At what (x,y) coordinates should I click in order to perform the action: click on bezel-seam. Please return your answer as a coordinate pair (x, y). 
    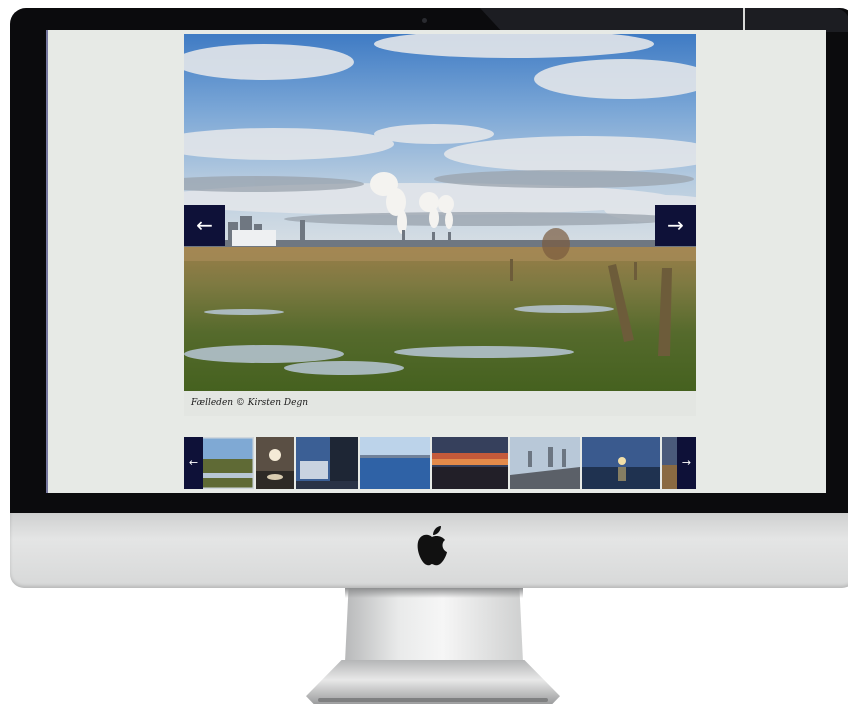
    Looking at the image, I should click on (744, 20).